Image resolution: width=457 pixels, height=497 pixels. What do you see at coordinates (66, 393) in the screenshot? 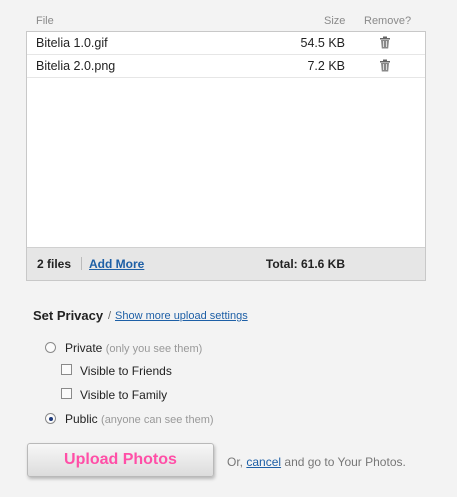
I see `family-checkbox` at bounding box center [66, 393].